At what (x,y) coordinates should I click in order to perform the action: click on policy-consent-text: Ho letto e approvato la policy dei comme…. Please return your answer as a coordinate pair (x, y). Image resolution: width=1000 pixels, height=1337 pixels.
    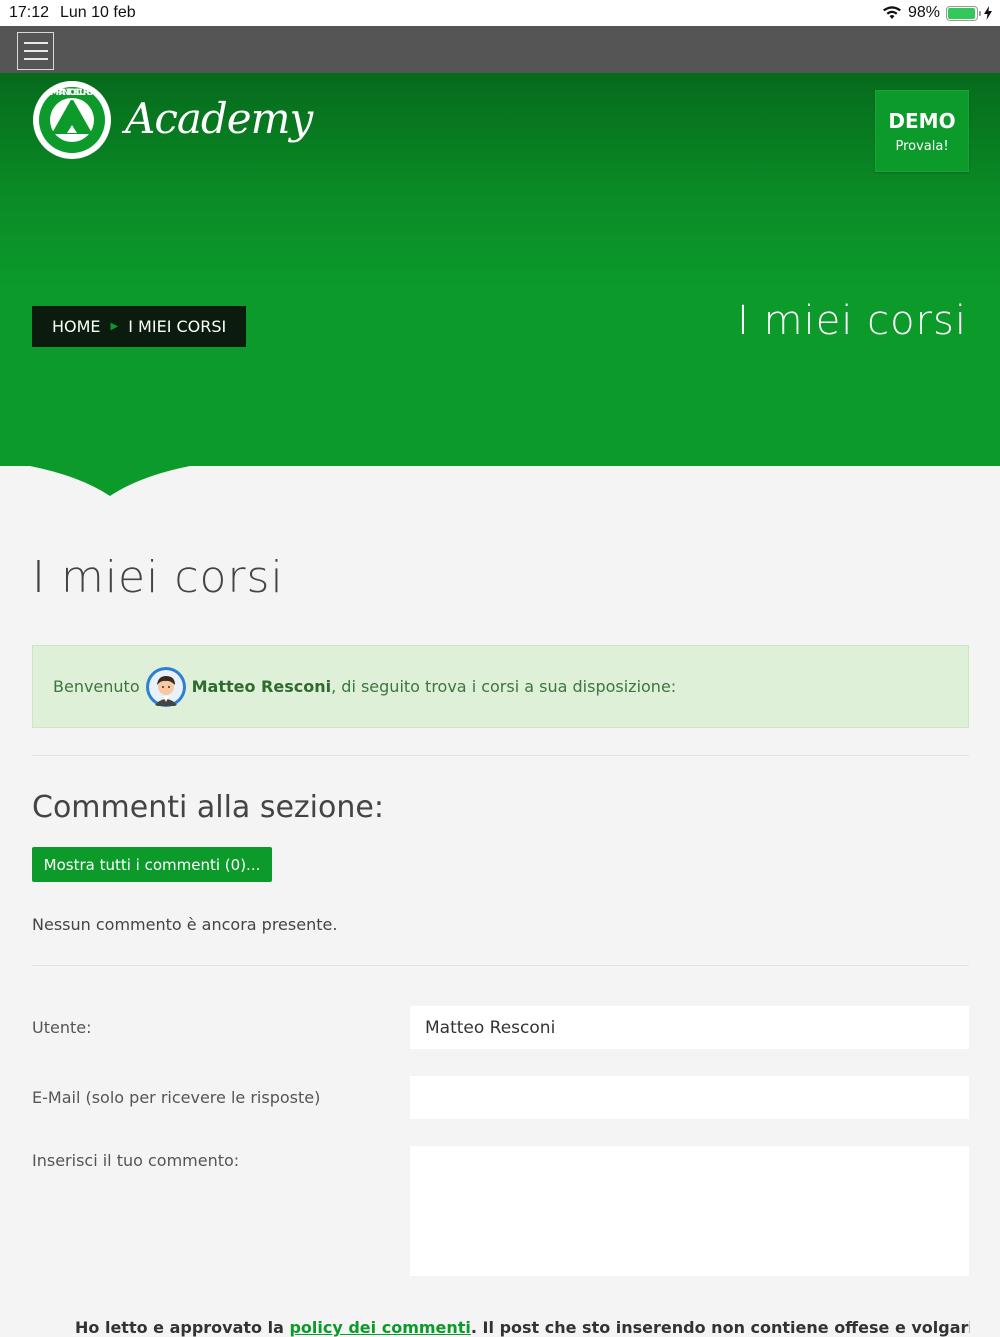
    Looking at the image, I should click on (522, 1327).